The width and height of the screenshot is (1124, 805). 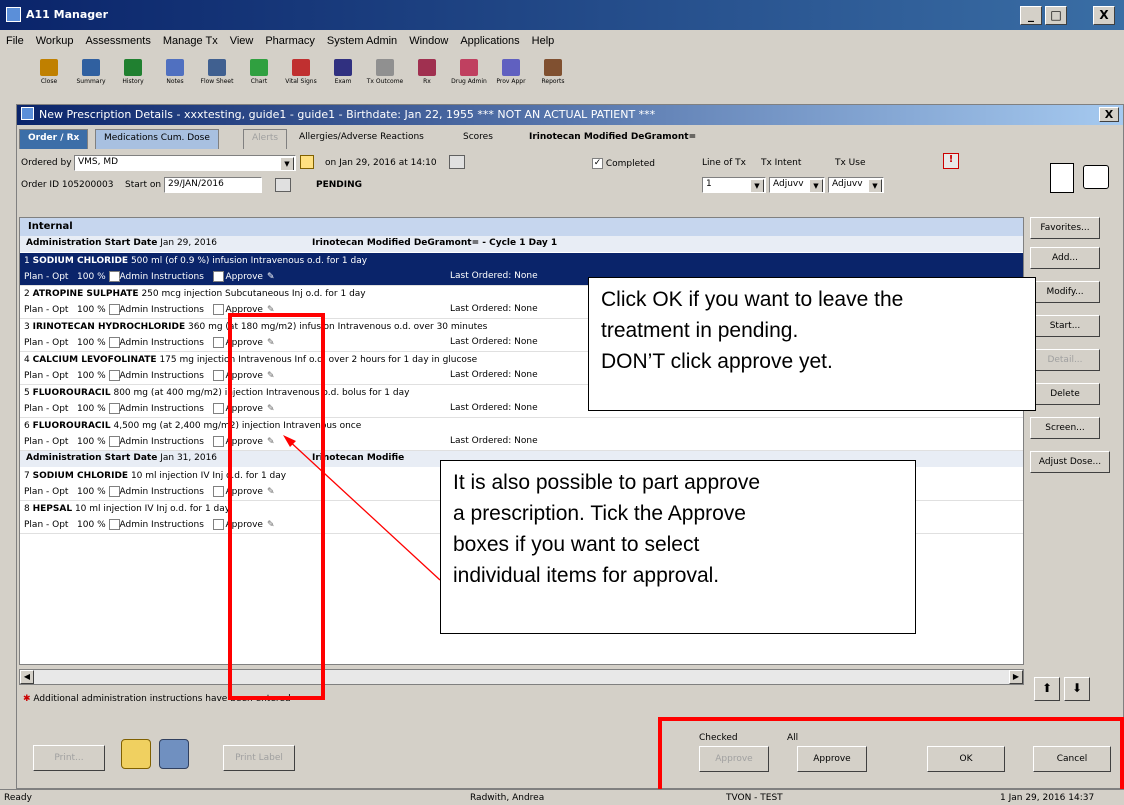 I want to click on status-user: Radwith, Andrea, so click(x=507, y=798).